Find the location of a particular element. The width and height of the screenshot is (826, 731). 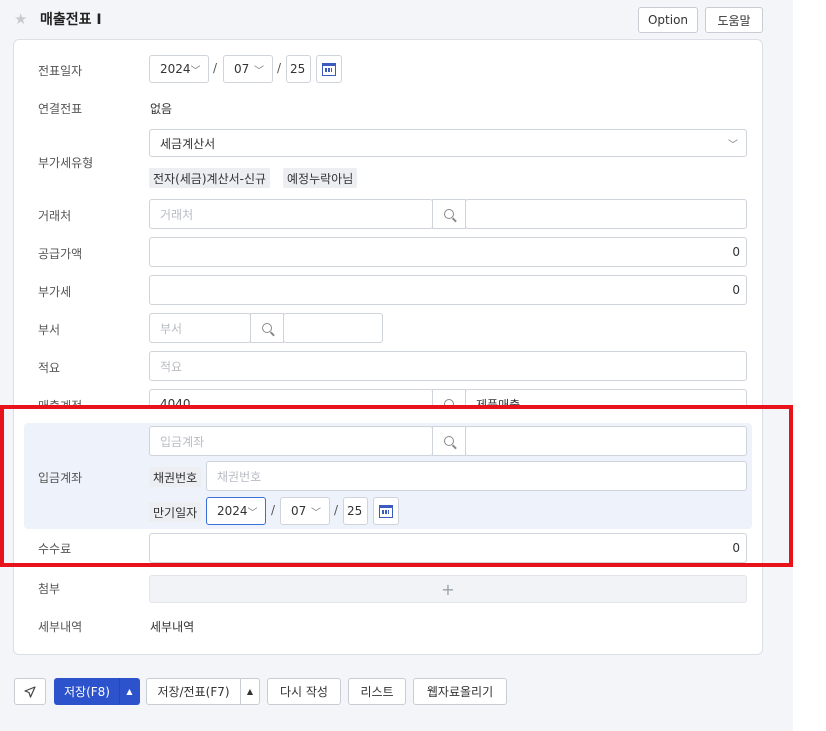

plus-icon: + is located at coordinates (448, 589).